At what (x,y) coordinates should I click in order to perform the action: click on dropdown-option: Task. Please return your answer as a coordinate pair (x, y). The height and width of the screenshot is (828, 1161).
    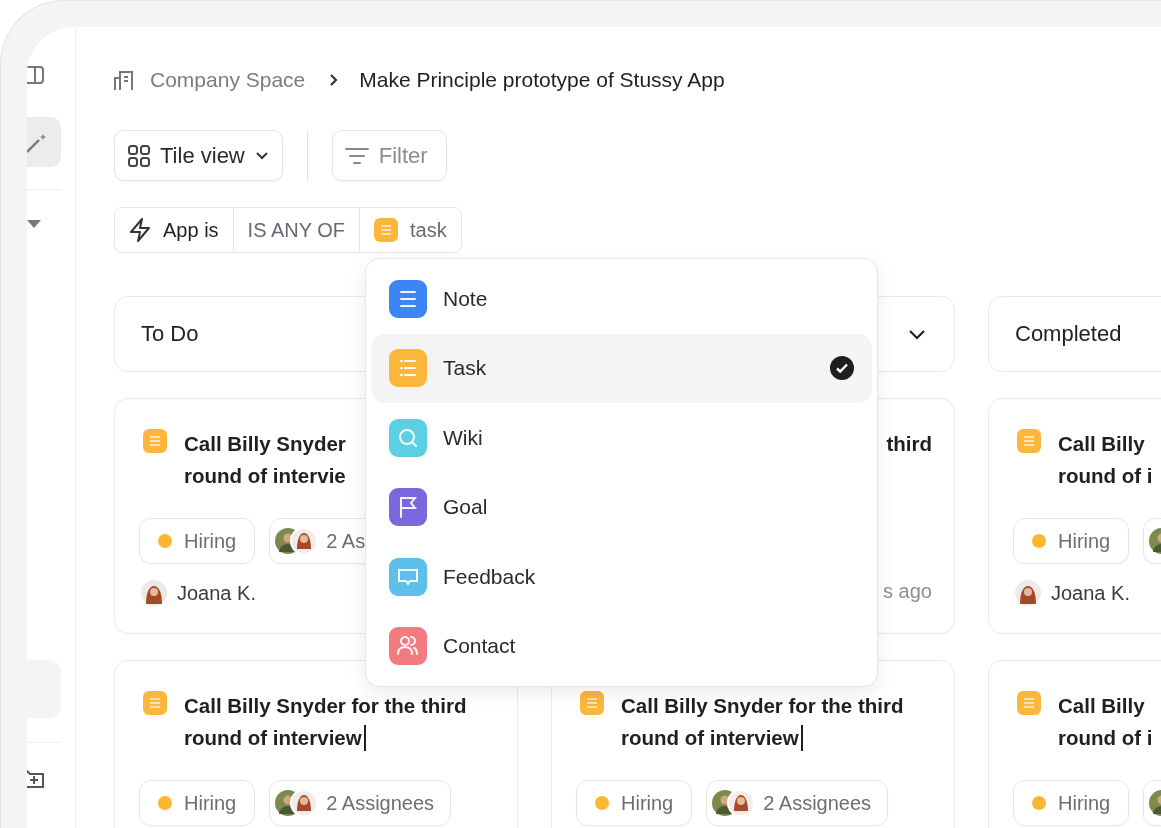
    Looking at the image, I should click on (621, 368).